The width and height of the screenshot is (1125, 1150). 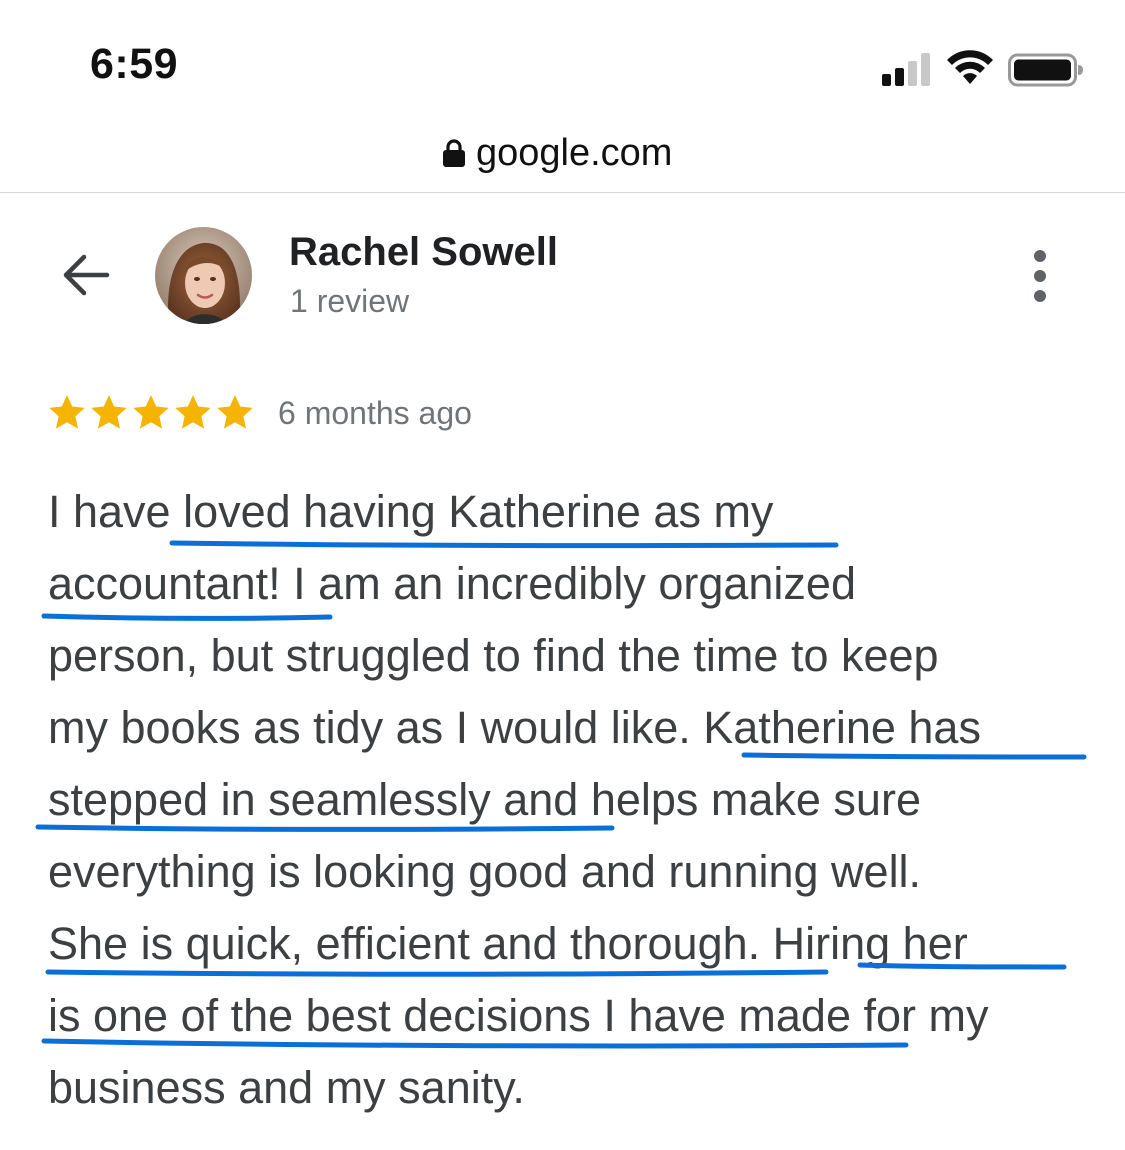 I want to click on review-date: 6 months ago, so click(x=375, y=412).